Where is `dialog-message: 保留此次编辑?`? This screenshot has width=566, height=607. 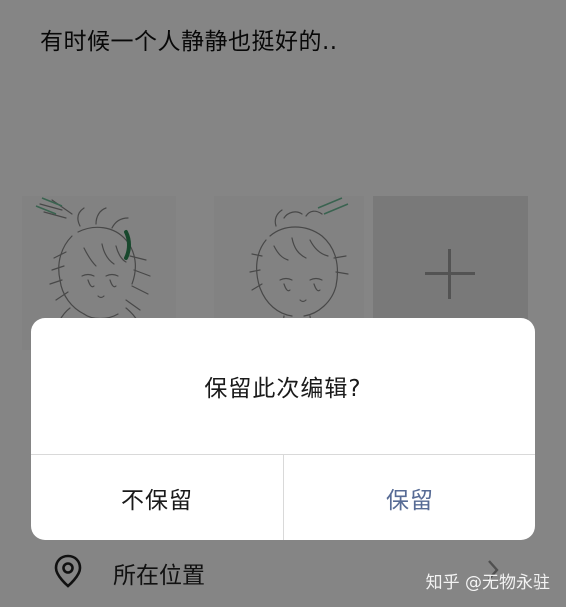 dialog-message: 保留此次编辑? is located at coordinates (283, 389).